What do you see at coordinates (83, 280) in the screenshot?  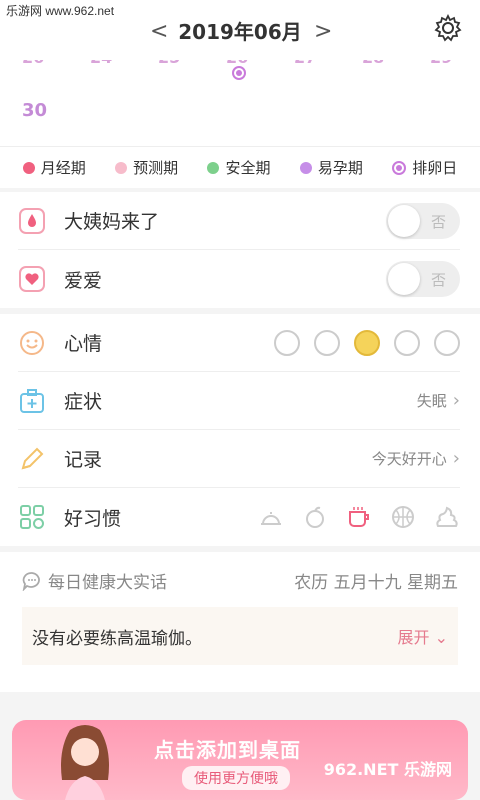 I see `love-label: 爱爱` at bounding box center [83, 280].